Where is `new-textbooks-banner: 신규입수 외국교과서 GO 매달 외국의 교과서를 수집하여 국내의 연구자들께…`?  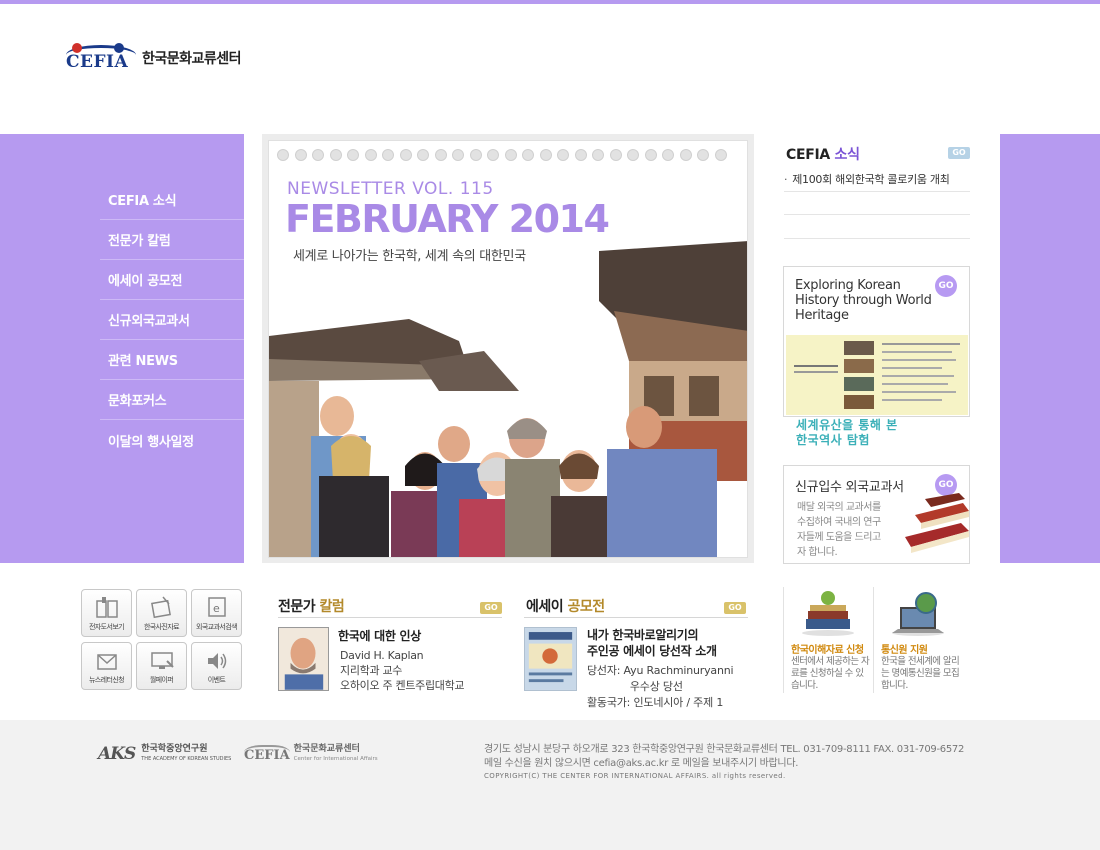 new-textbooks-banner: 신규입수 외국교과서 GO 매달 외국의 교과서를 수집하여 국내의 연구자들께… is located at coordinates (876, 514).